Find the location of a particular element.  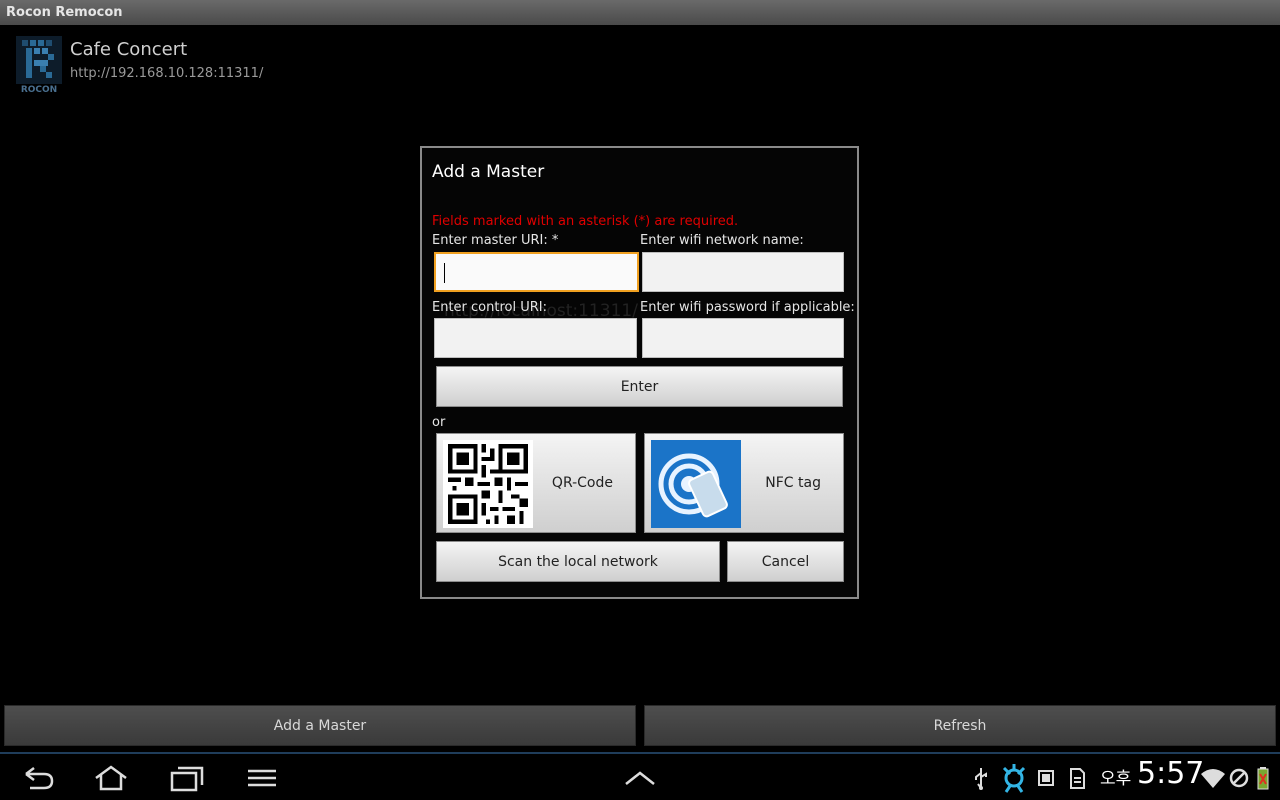

chevron-up-icon is located at coordinates (640, 778).